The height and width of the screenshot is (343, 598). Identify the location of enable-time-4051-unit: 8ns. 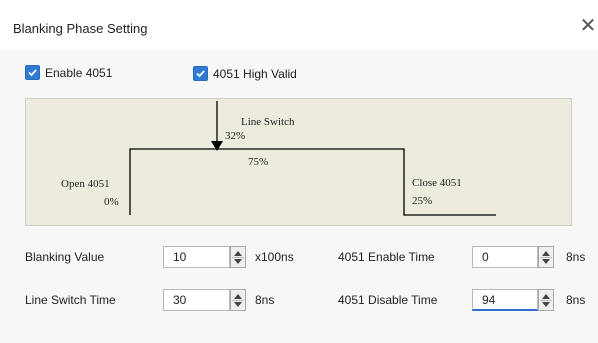
(576, 257).